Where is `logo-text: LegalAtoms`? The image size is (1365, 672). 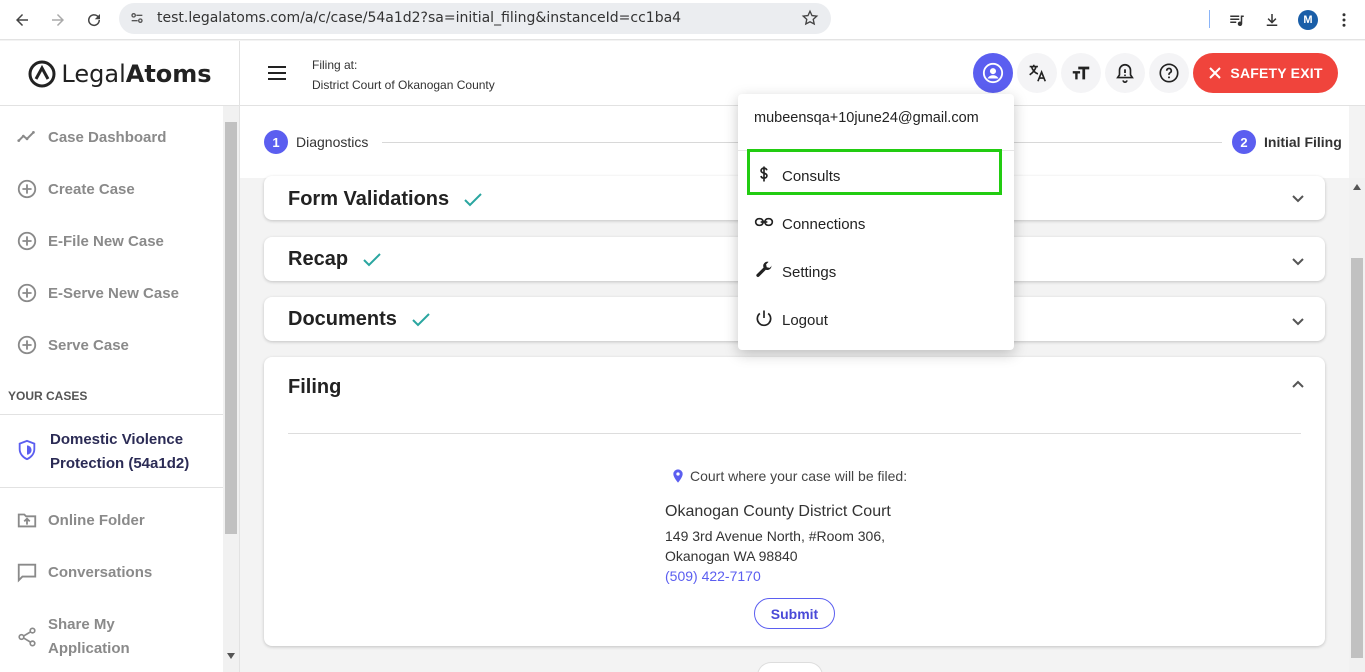
logo-text: LegalAtoms is located at coordinates (136, 74).